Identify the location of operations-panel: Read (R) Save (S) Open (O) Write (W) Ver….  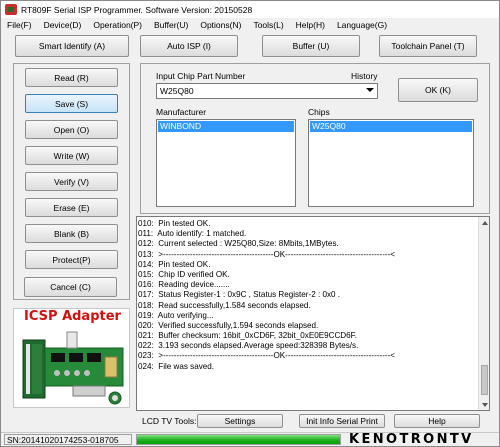
(71, 181).